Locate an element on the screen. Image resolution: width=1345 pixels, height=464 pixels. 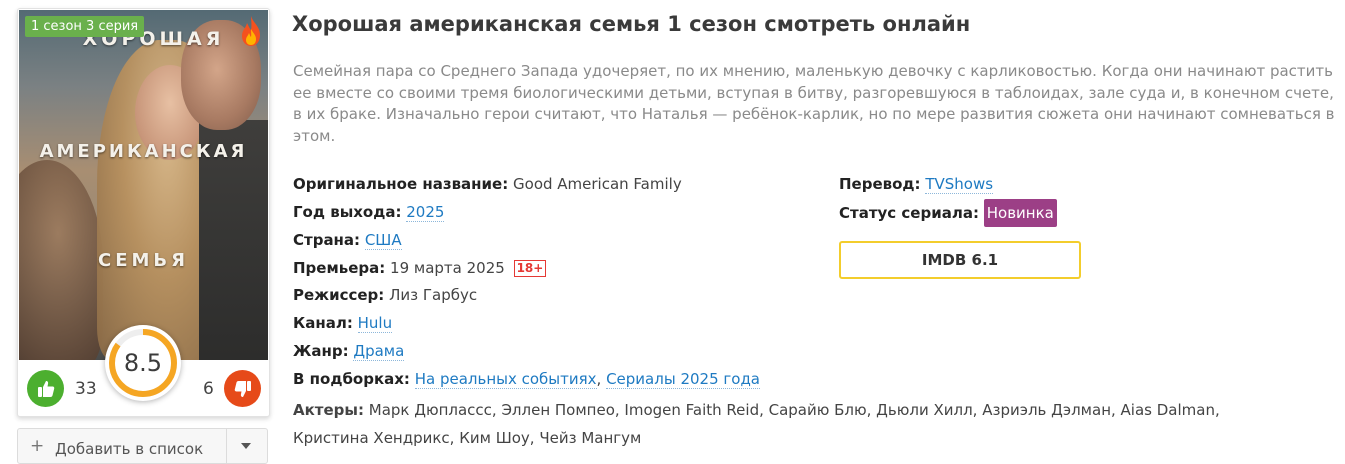
chevron-down-icon is located at coordinates (246, 446).